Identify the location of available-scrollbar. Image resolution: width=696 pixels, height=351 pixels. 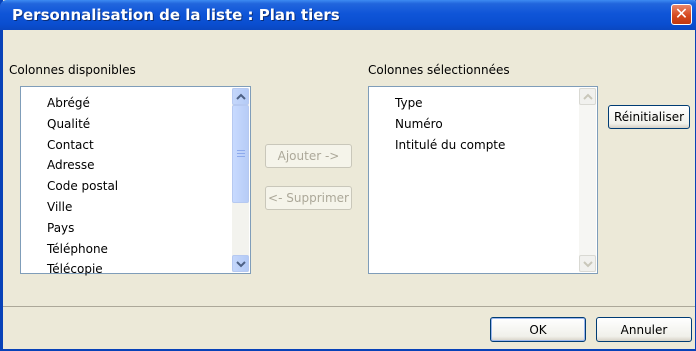
(240, 180).